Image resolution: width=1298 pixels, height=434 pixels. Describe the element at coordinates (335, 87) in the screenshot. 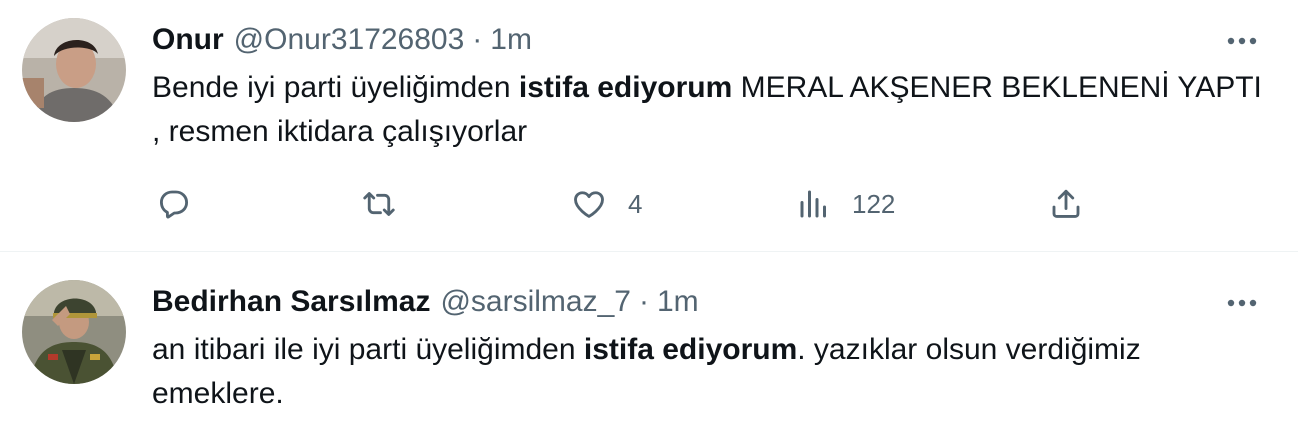

I see `tweet-text-start: Bende iyi parti üyeliğimden` at that location.